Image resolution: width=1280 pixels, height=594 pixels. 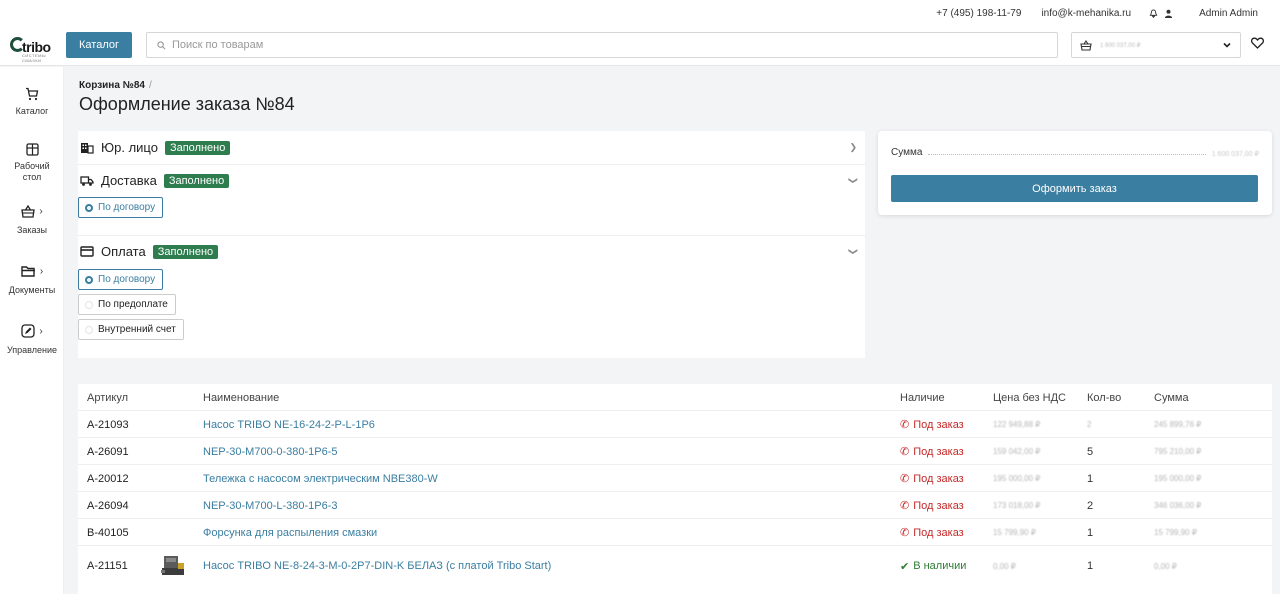 I want to click on cell-price: 195 000,00 ₽, so click(x=1017, y=478).